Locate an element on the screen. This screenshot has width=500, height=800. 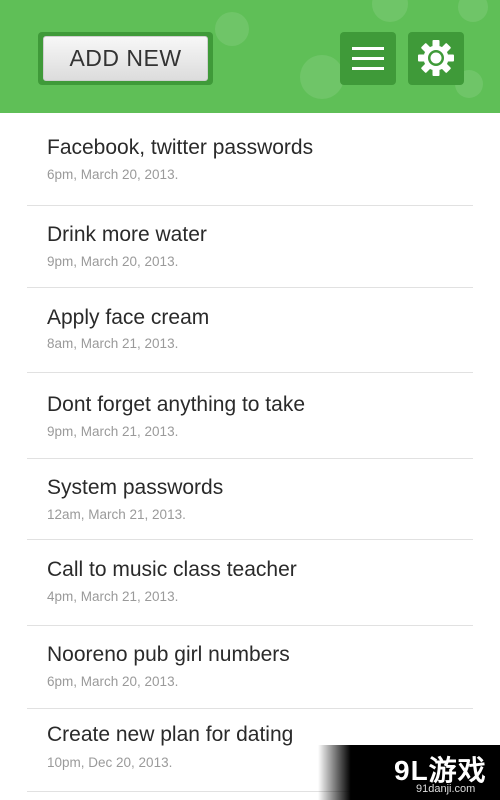
note-title: Create new plan for dating is located at coordinates (170, 734).